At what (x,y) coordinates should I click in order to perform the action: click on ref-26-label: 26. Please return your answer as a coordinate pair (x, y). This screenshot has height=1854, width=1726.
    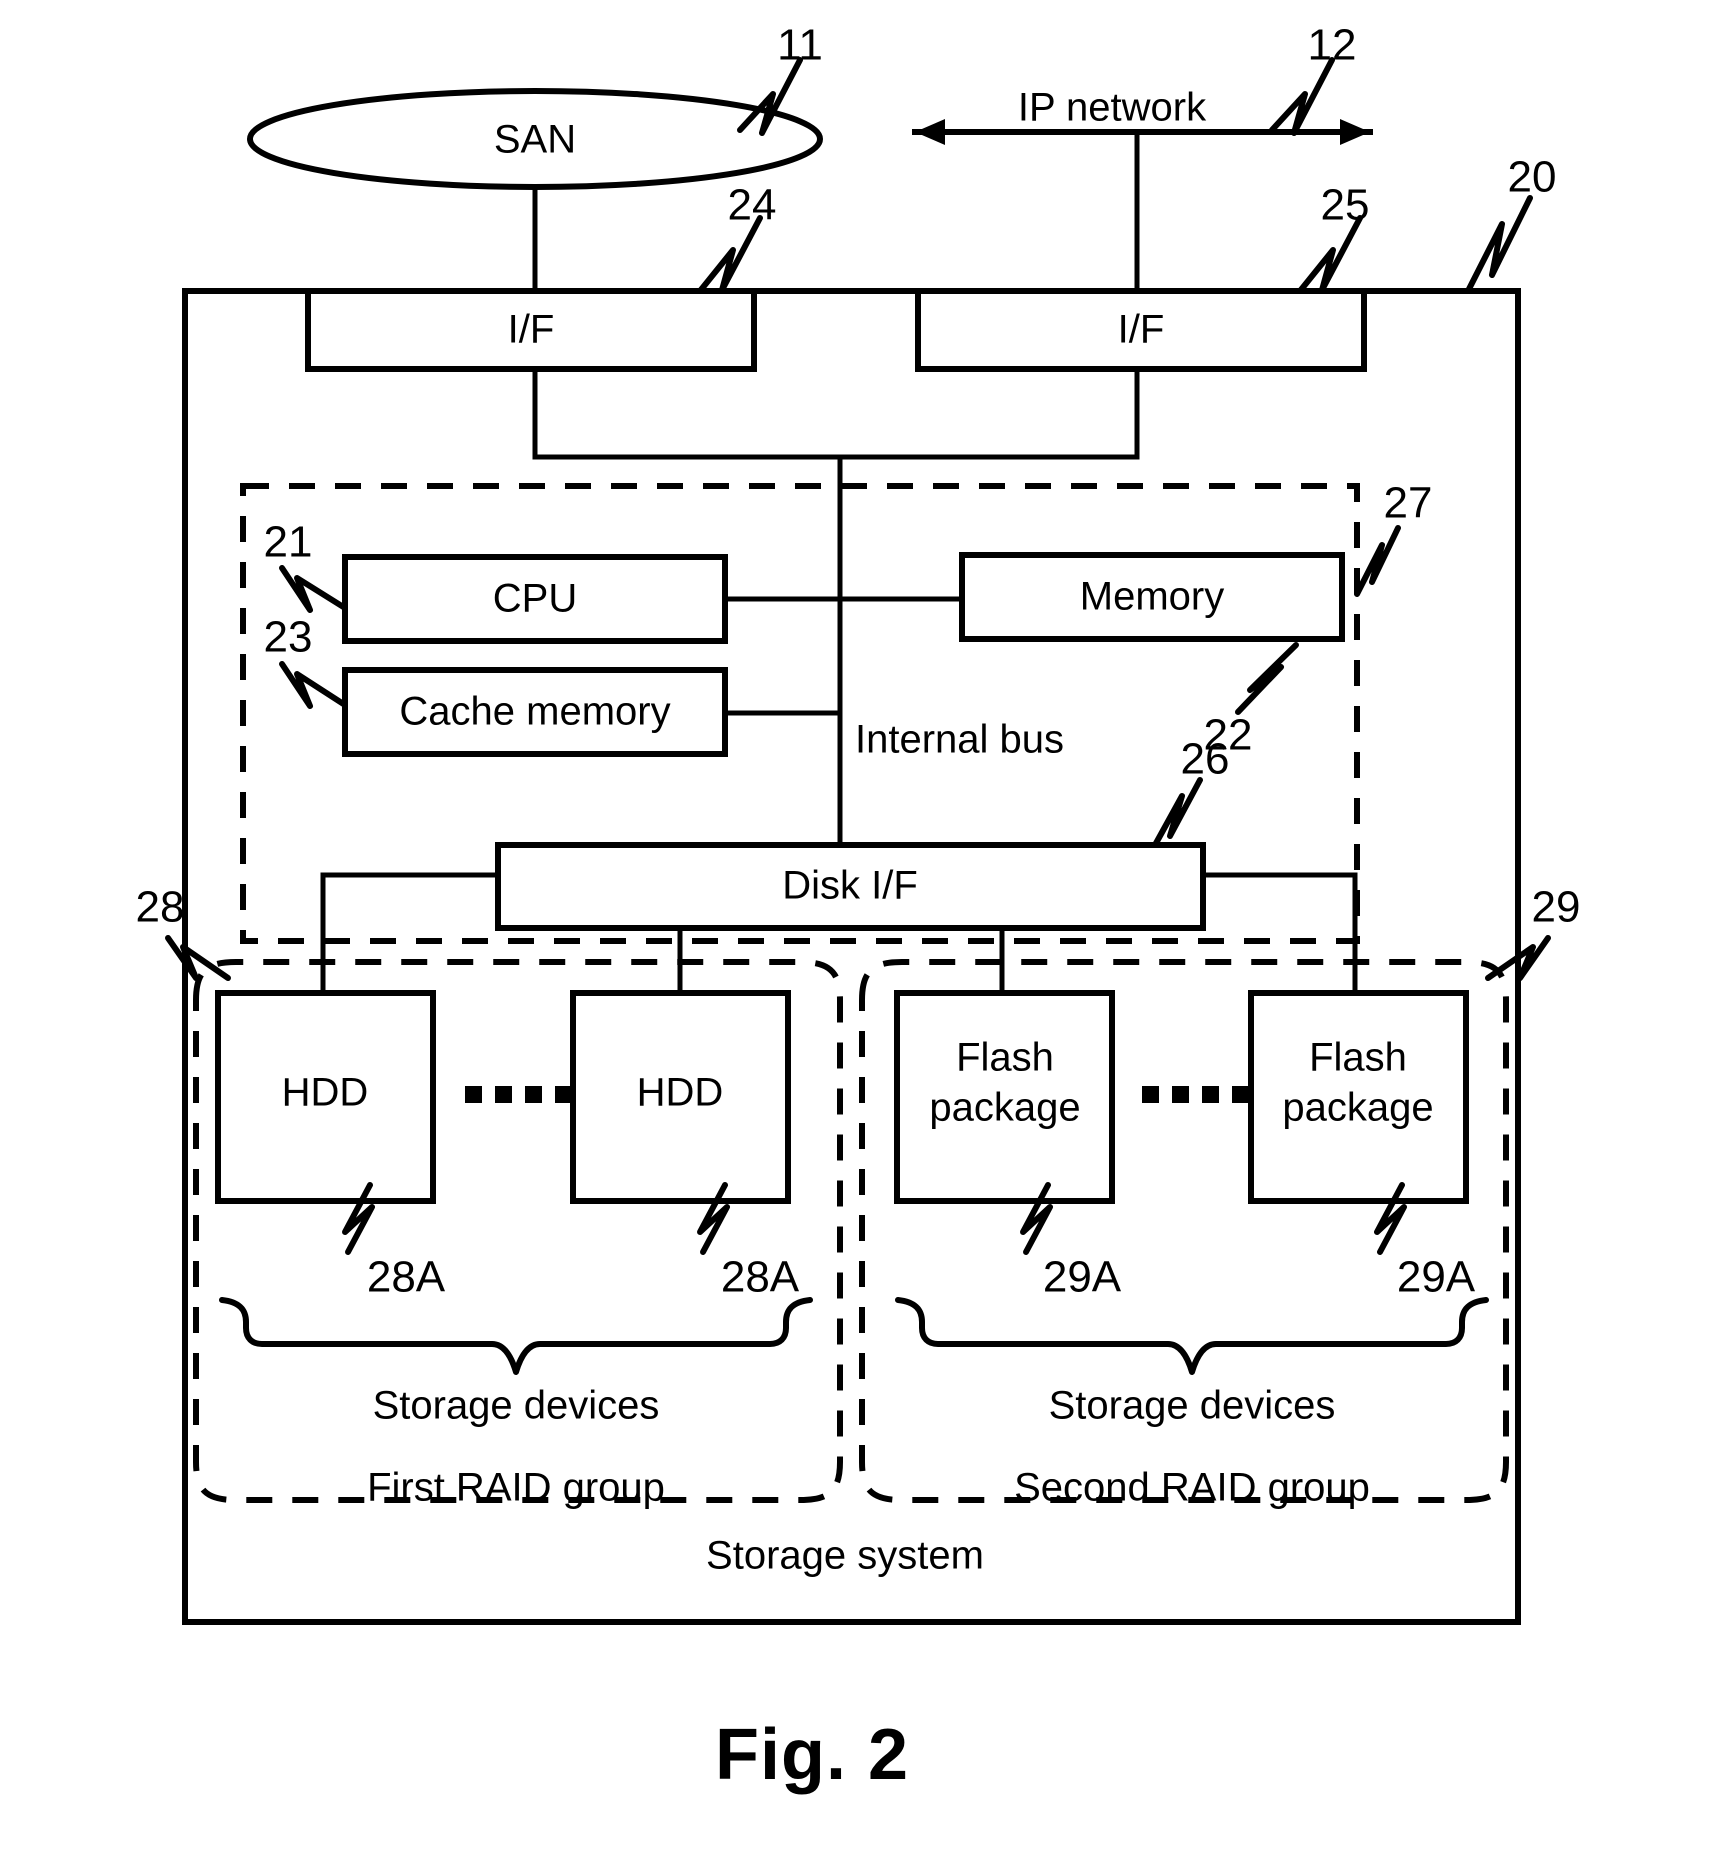
    Looking at the image, I should click on (1205, 759).